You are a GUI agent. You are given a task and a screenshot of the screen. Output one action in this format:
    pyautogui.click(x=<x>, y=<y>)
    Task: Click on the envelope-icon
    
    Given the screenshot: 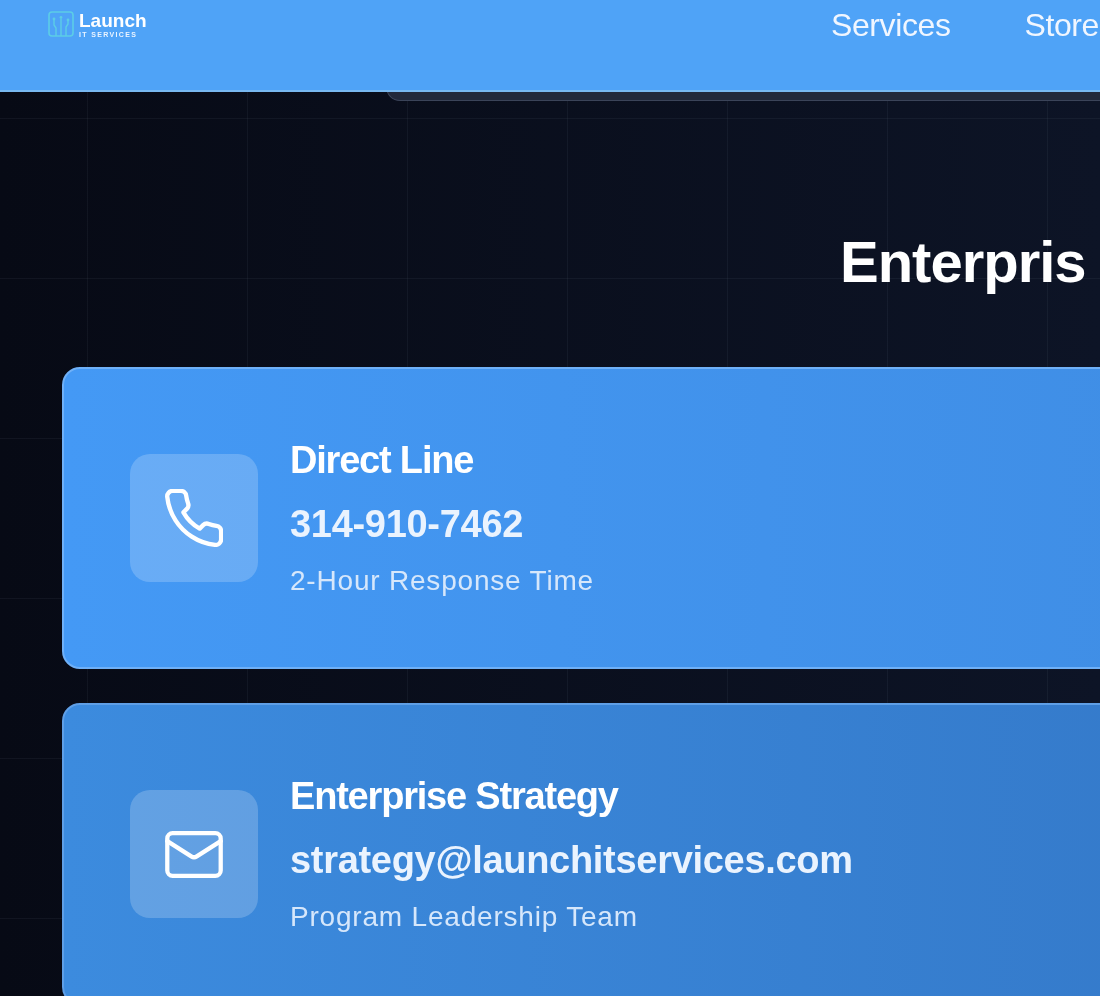 What is the action you would take?
    pyautogui.click(x=194, y=854)
    